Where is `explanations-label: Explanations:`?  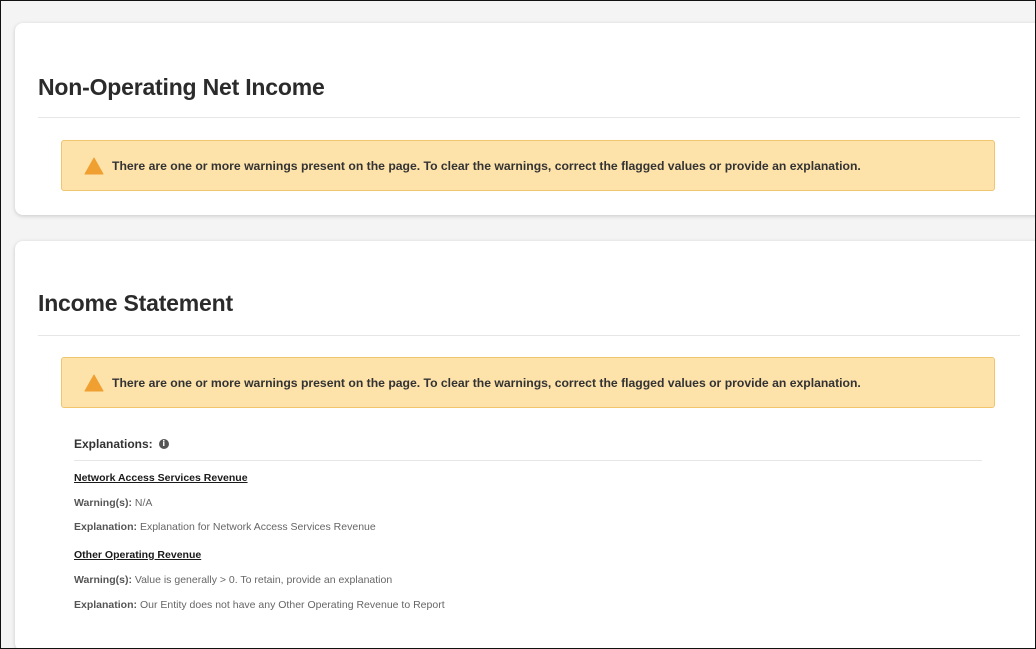 explanations-label: Explanations: is located at coordinates (113, 444).